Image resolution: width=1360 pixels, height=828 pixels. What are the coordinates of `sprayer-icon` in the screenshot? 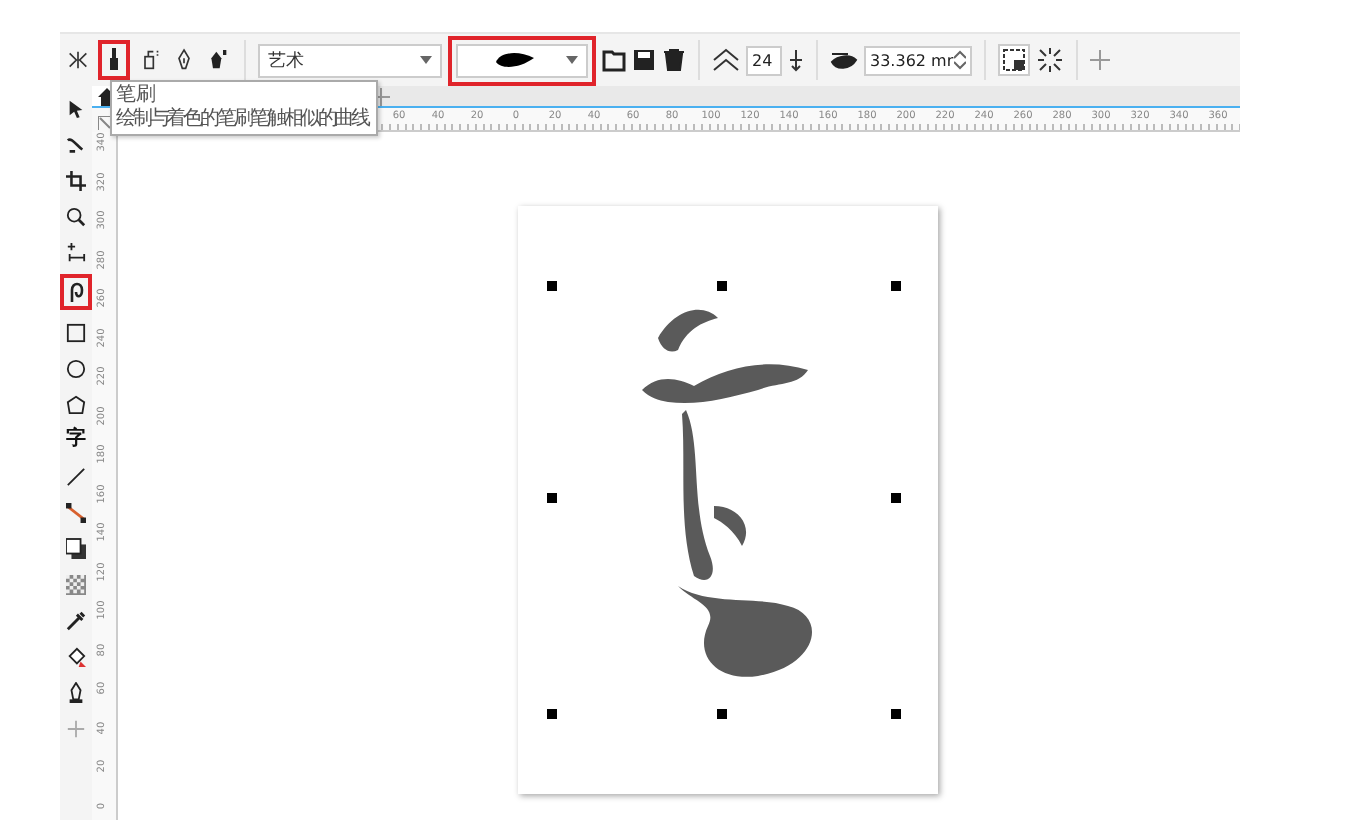 It's located at (152, 60).